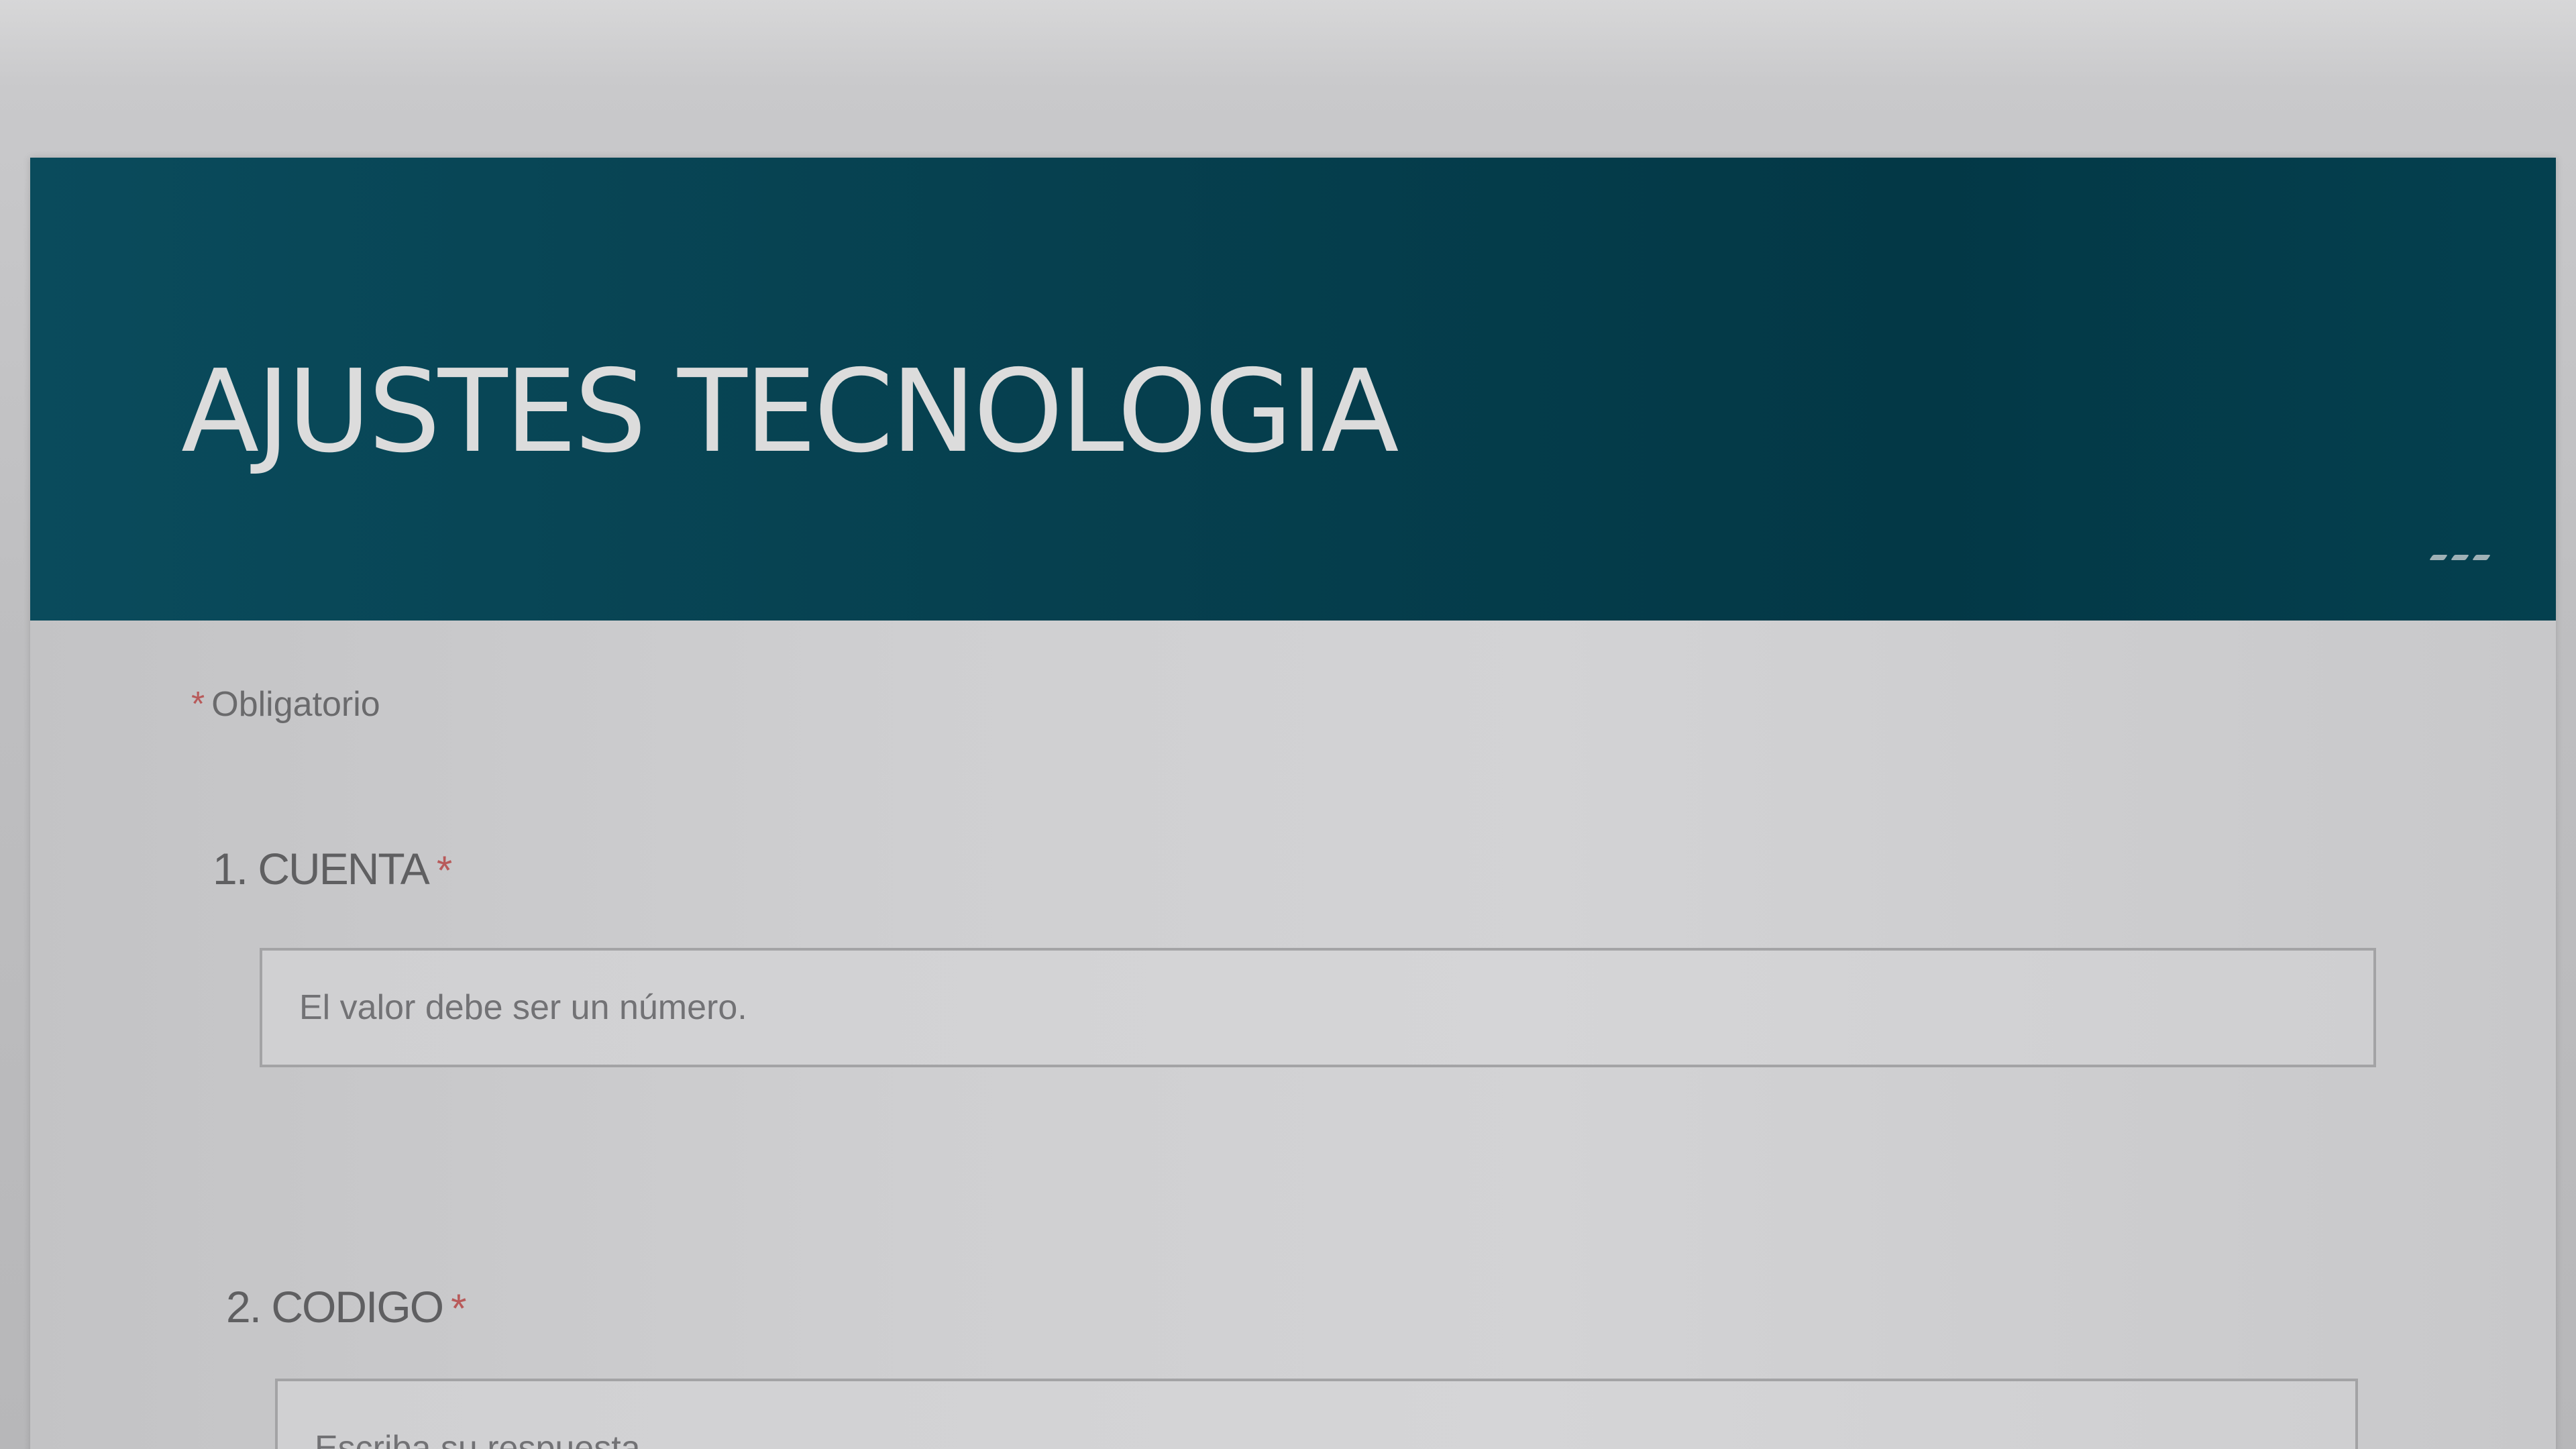  What do you see at coordinates (1316, 1414) in the screenshot?
I see `codigo-answer-input: Escriba su respuesta` at bounding box center [1316, 1414].